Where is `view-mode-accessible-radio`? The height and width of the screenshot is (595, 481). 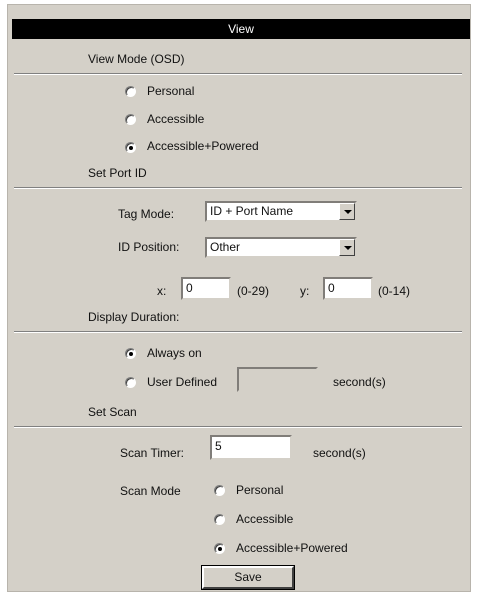 view-mode-accessible-radio is located at coordinates (130, 119).